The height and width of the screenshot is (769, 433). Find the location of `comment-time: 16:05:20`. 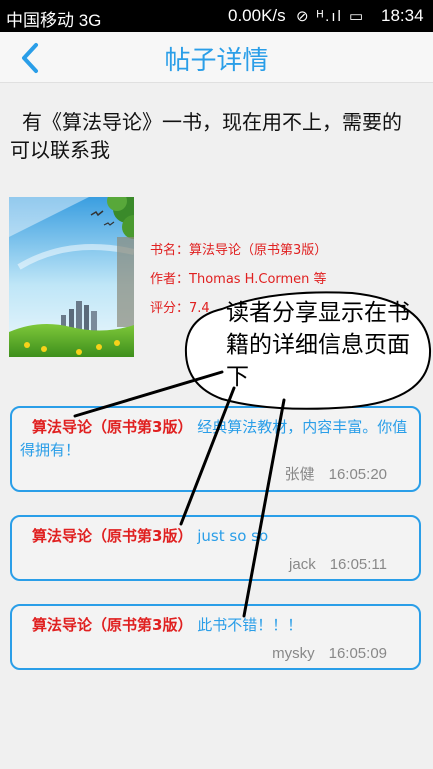

comment-time: 16:05:20 is located at coordinates (357, 474).